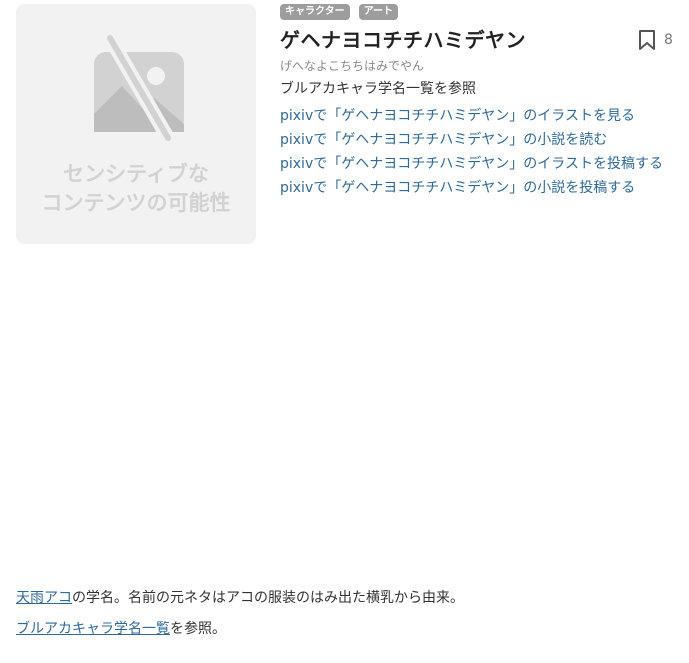  What do you see at coordinates (378, 12) in the screenshot?
I see `tag-art: アート` at bounding box center [378, 12].